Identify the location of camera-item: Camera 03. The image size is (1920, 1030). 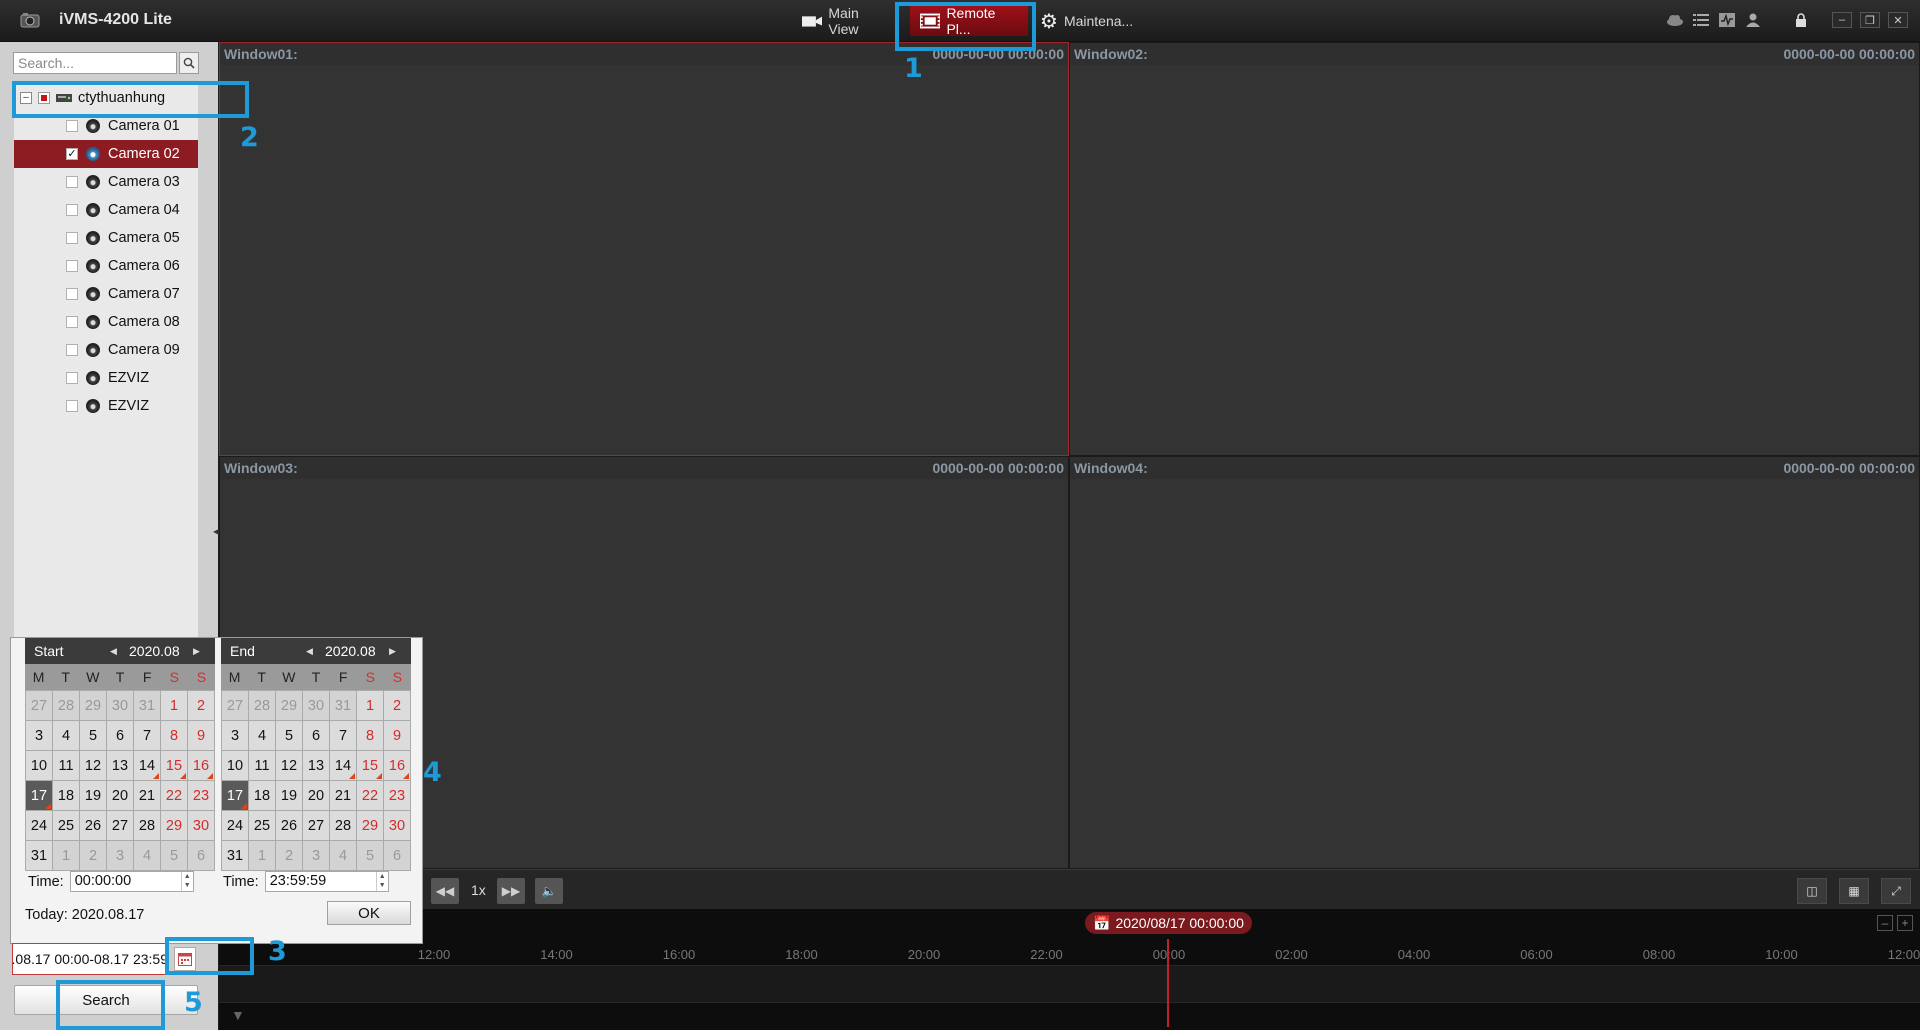
(106, 182).